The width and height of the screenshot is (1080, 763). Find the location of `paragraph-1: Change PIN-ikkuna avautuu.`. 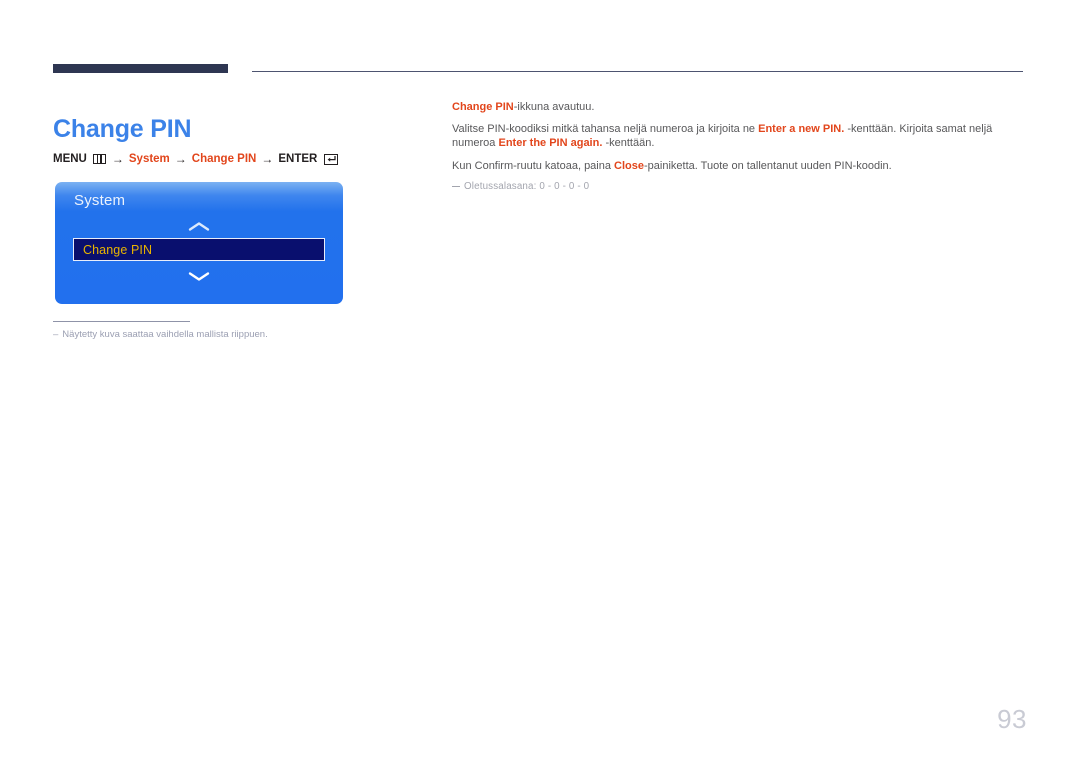

paragraph-1: Change PIN-ikkuna avautuu. is located at coordinates (738, 107).